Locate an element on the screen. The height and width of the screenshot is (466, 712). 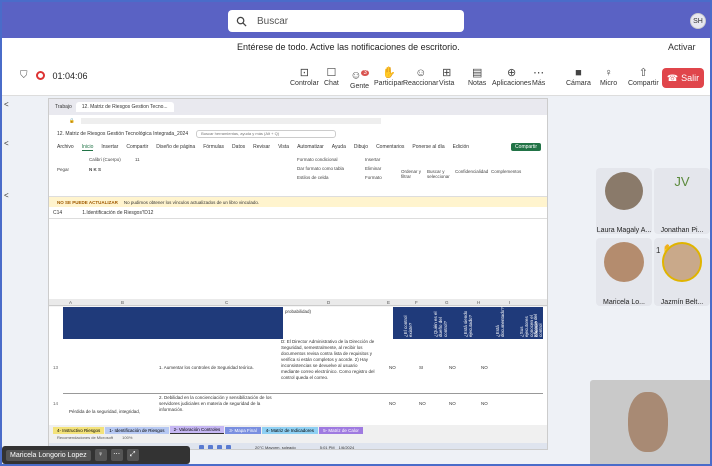
sheet-tab-valoracion: 2- Valoración Controles is located at coordinates (197, 430).